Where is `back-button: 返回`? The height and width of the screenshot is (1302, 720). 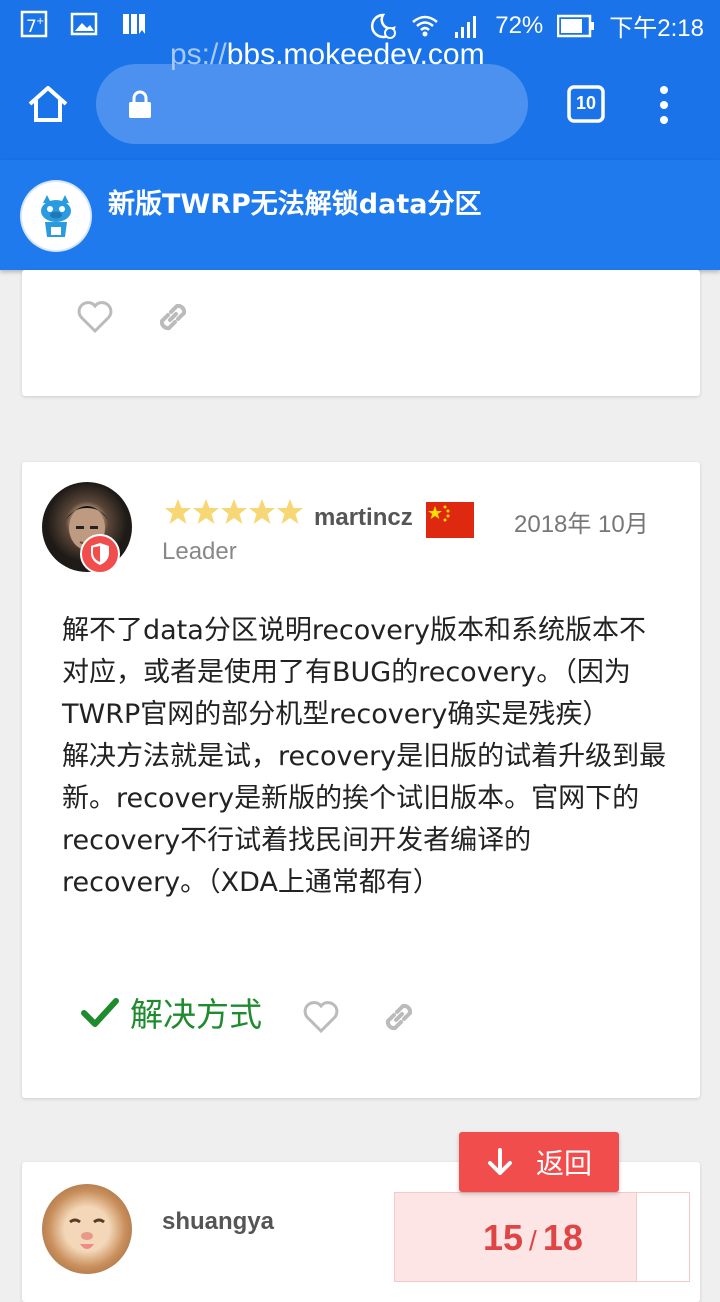
back-button: 返回 is located at coordinates (539, 1162).